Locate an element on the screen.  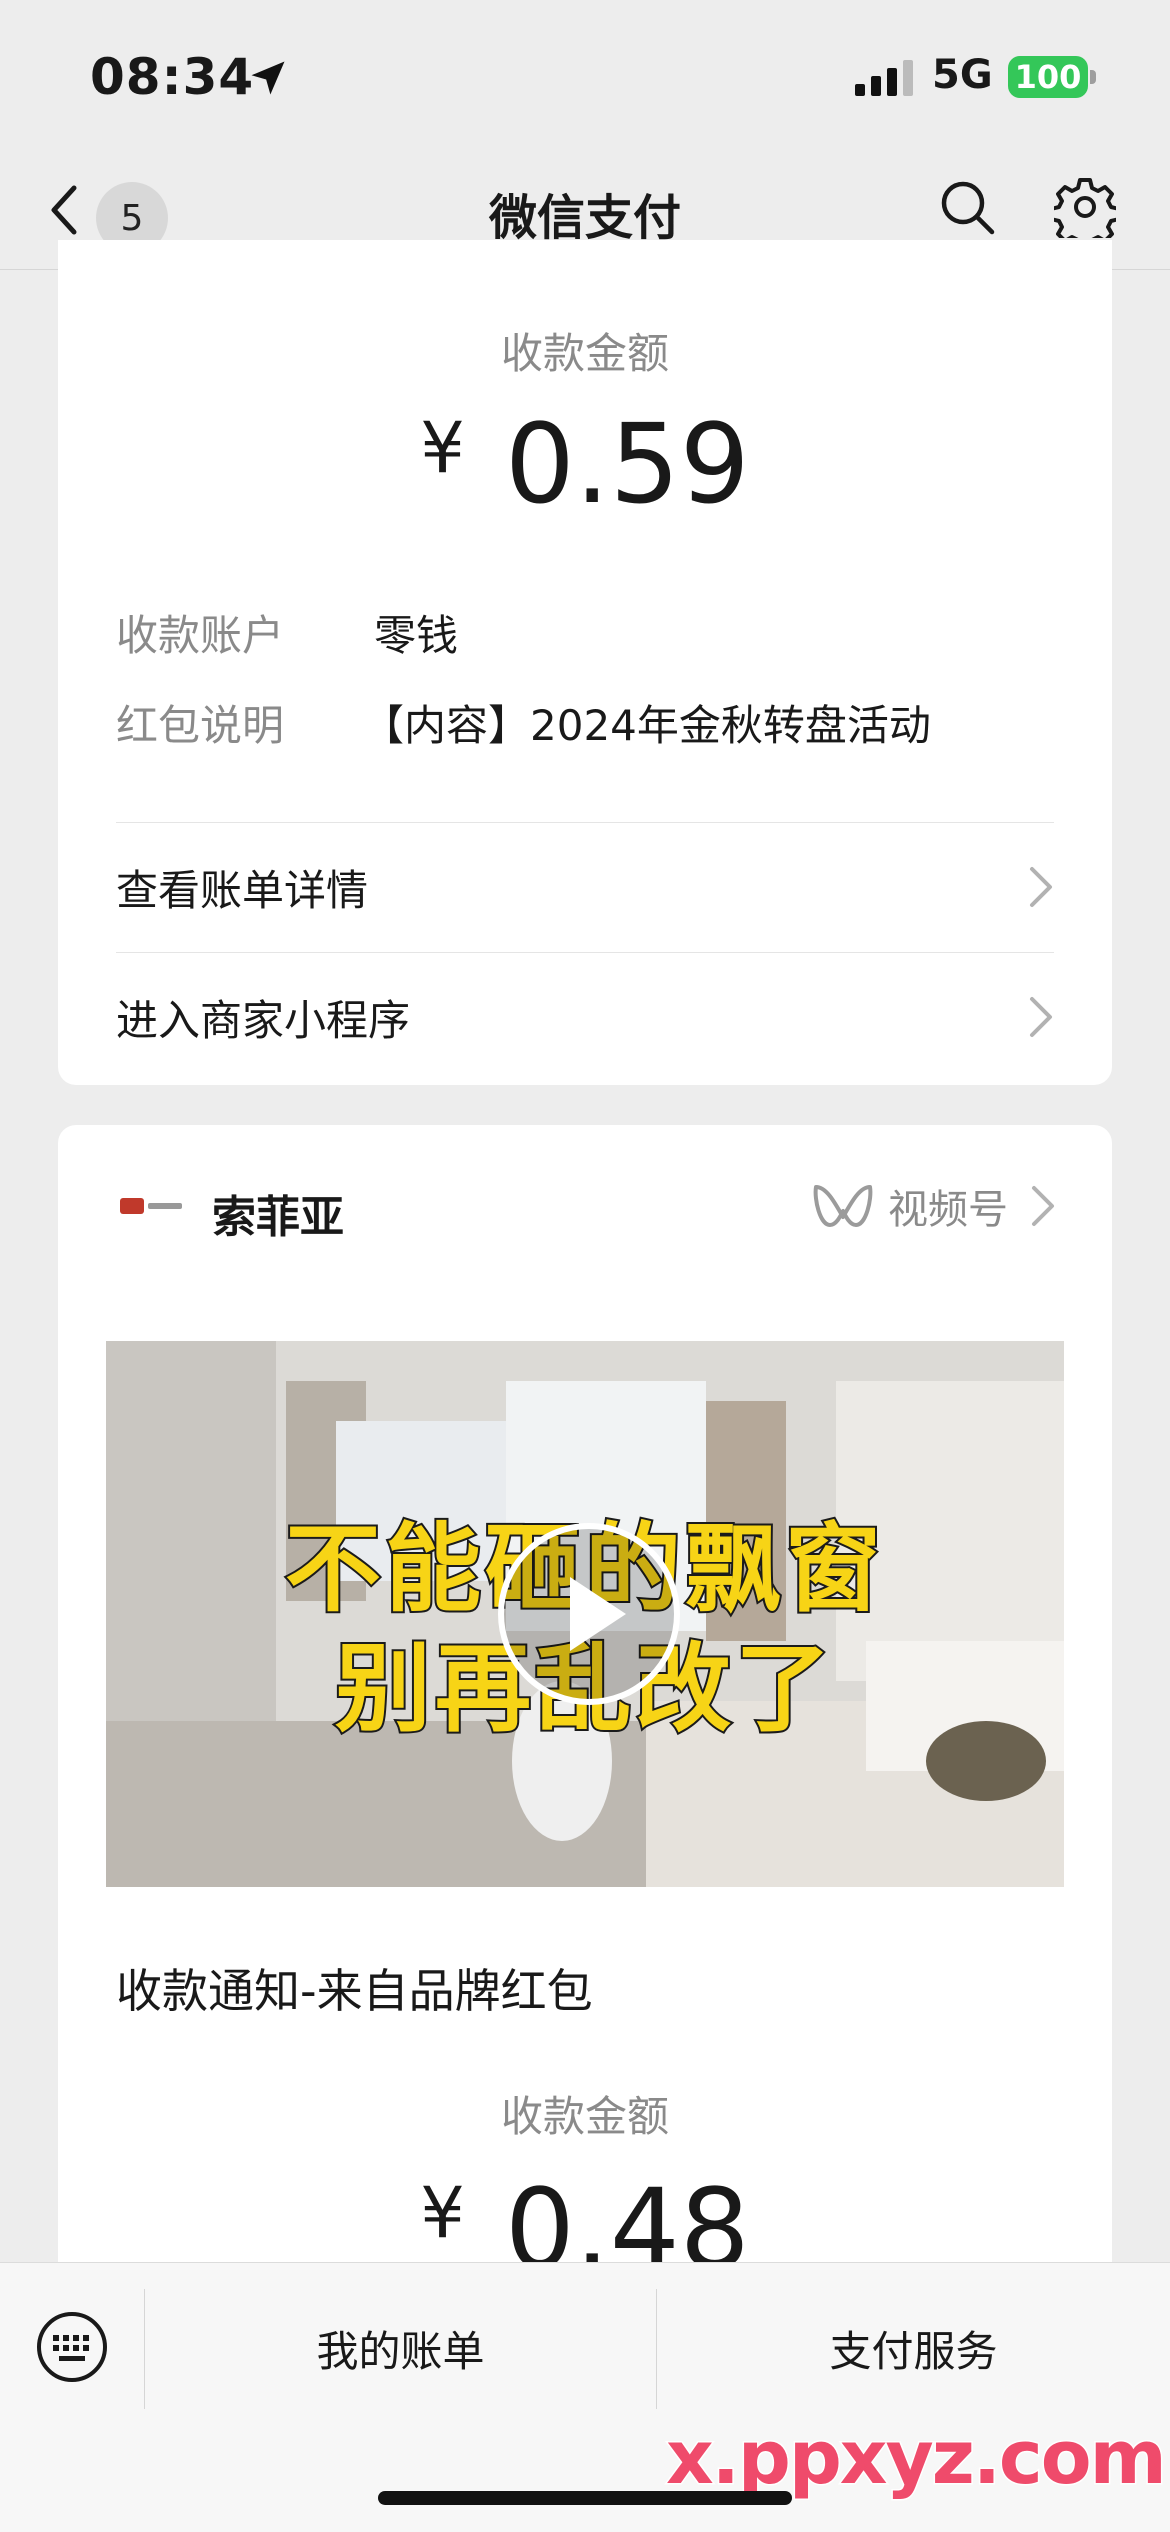
status-bar: 08:34 5G 100 is located at coordinates (585, 75).